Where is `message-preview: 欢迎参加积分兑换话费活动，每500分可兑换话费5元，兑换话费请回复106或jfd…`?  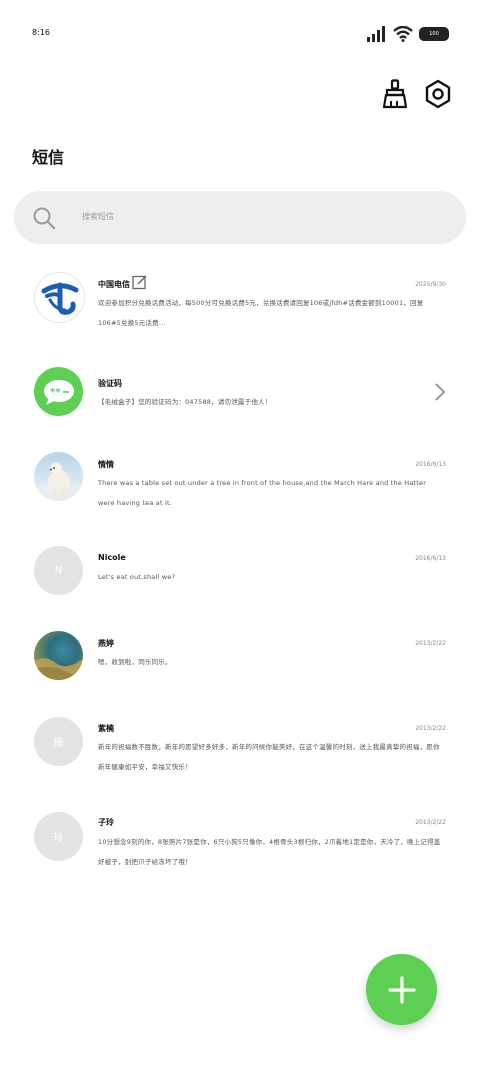
message-preview: 欢迎参加积分兑换话费活动，每500分可兑换话费5元，兑换话费请回复106或jfd… is located at coordinates (261, 313).